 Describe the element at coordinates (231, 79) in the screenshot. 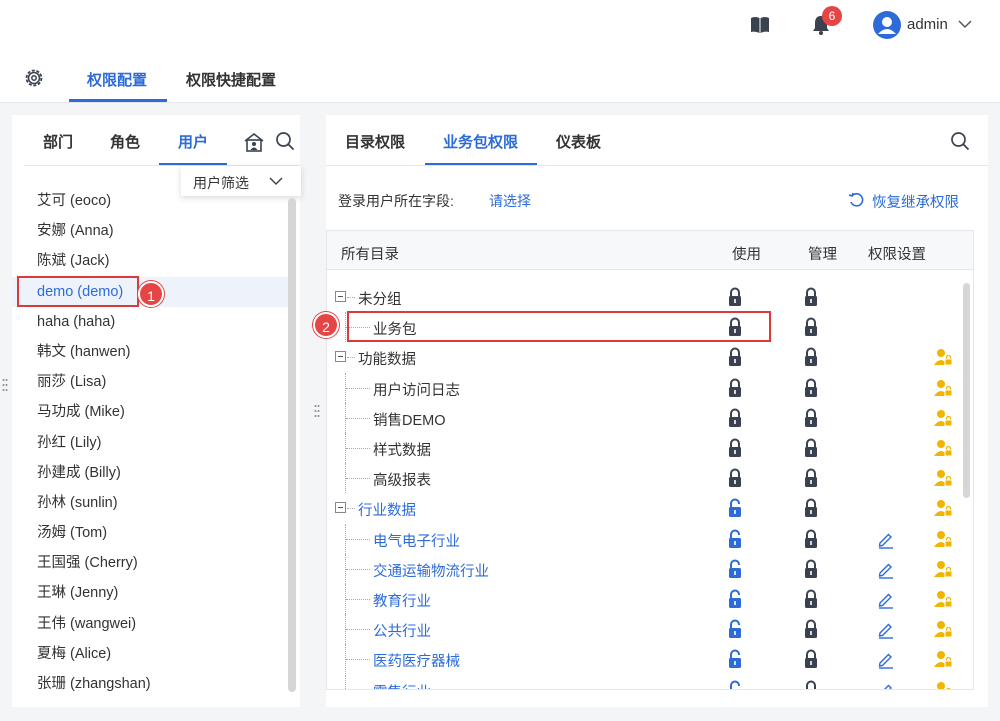

I see `tab-permission-quick-config: 权限快捷配置` at that location.